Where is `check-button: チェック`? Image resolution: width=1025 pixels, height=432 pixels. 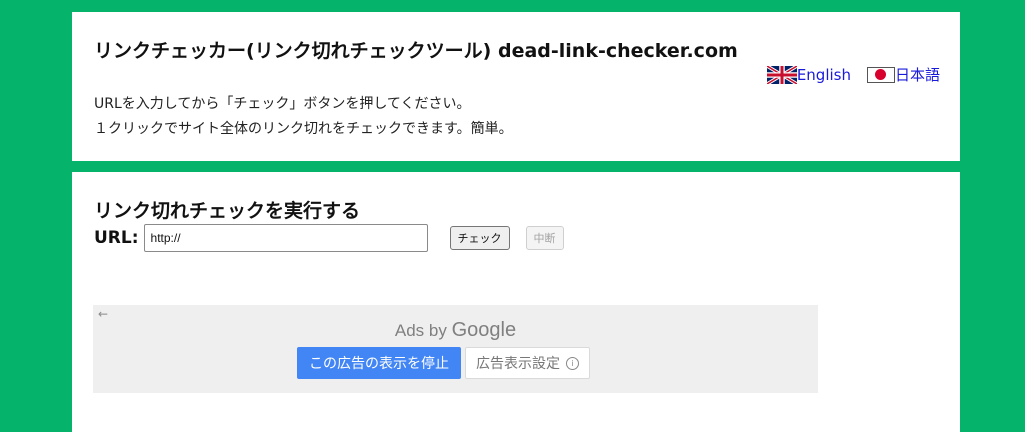 check-button: チェック is located at coordinates (479, 238).